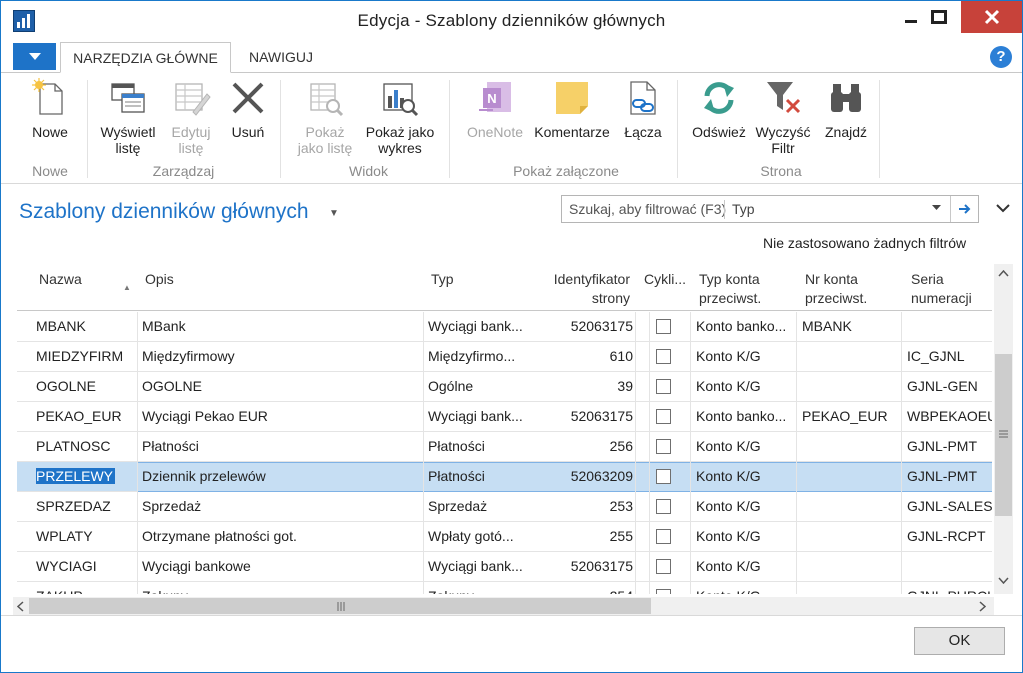  Describe the element at coordinates (282, 326) in the screenshot. I see `cell-description: MBank` at that location.